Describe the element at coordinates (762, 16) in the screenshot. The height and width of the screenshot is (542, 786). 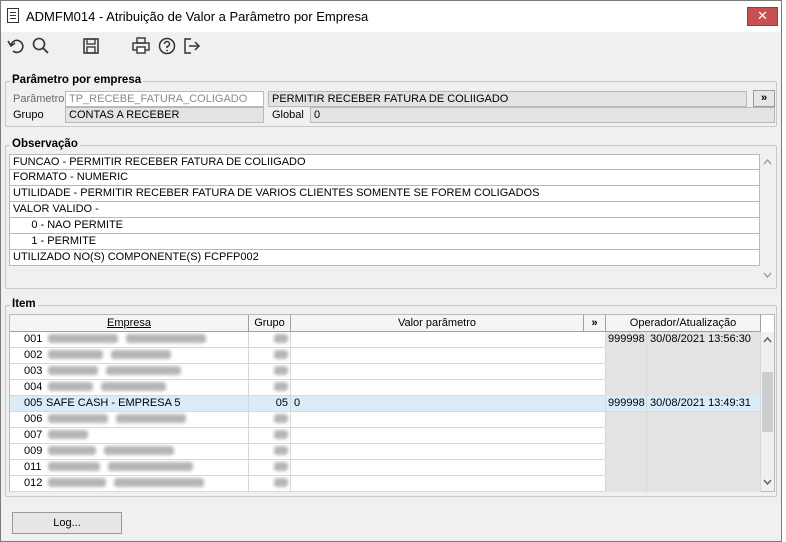
I see `close-button: ✕` at that location.